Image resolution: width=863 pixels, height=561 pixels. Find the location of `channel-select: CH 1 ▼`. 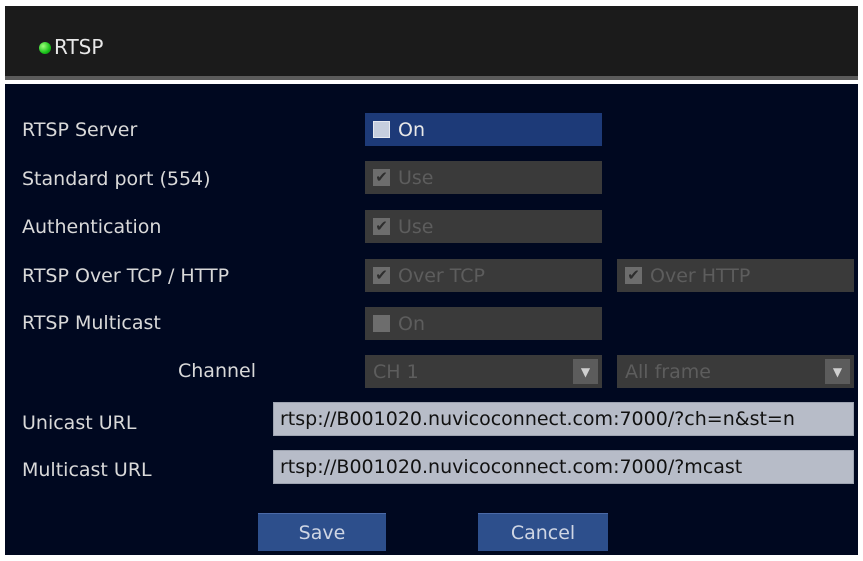

channel-select: CH 1 ▼ is located at coordinates (483, 371).